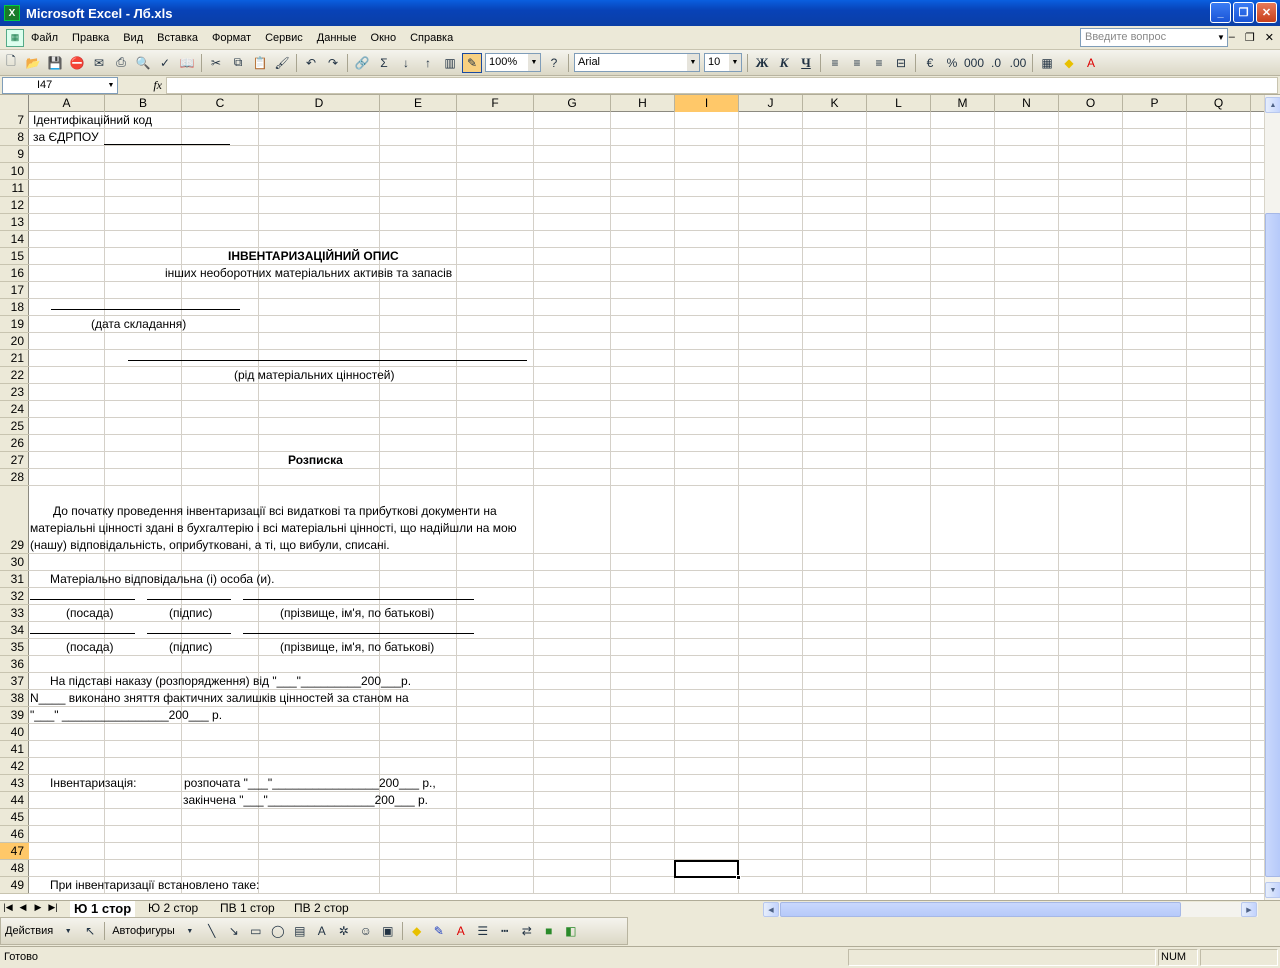 The width and height of the screenshot is (1280, 968). What do you see at coordinates (14, 885) in the screenshot?
I see `row-header-49: 49` at bounding box center [14, 885].